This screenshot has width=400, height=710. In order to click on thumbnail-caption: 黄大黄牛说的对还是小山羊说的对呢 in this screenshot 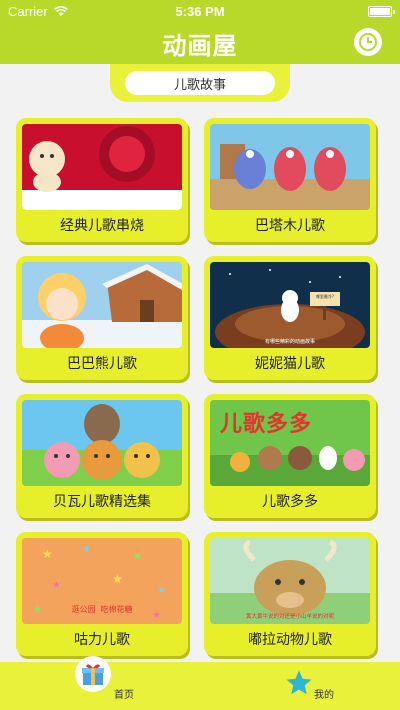, I will do `click(289, 617)`.